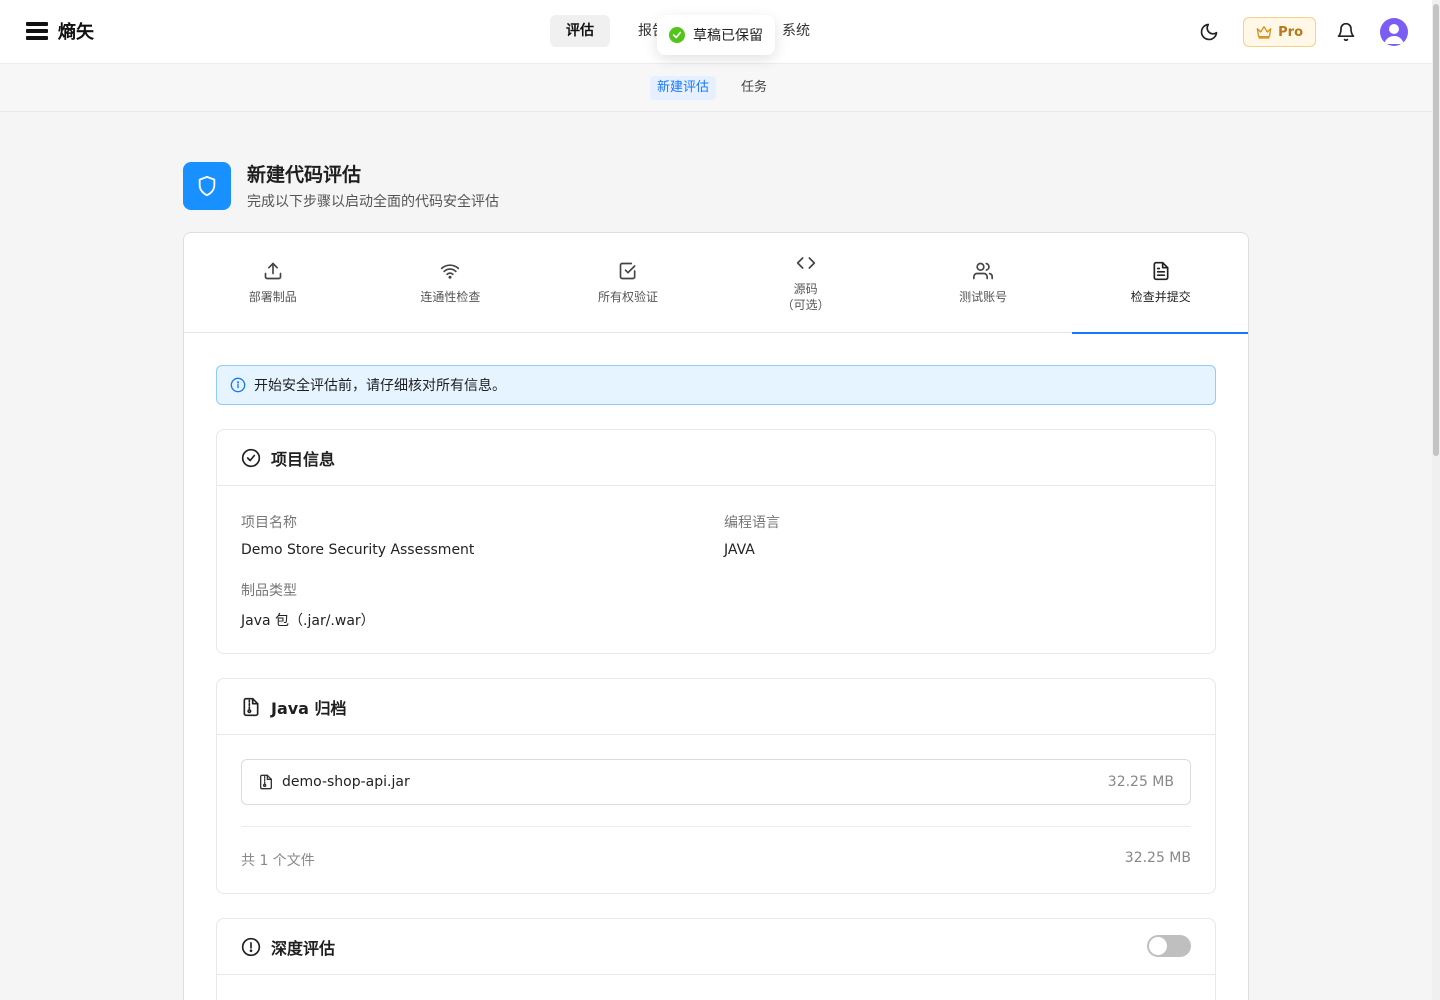  I want to click on deep-evaluation-section: 深度评估, so click(716, 959).